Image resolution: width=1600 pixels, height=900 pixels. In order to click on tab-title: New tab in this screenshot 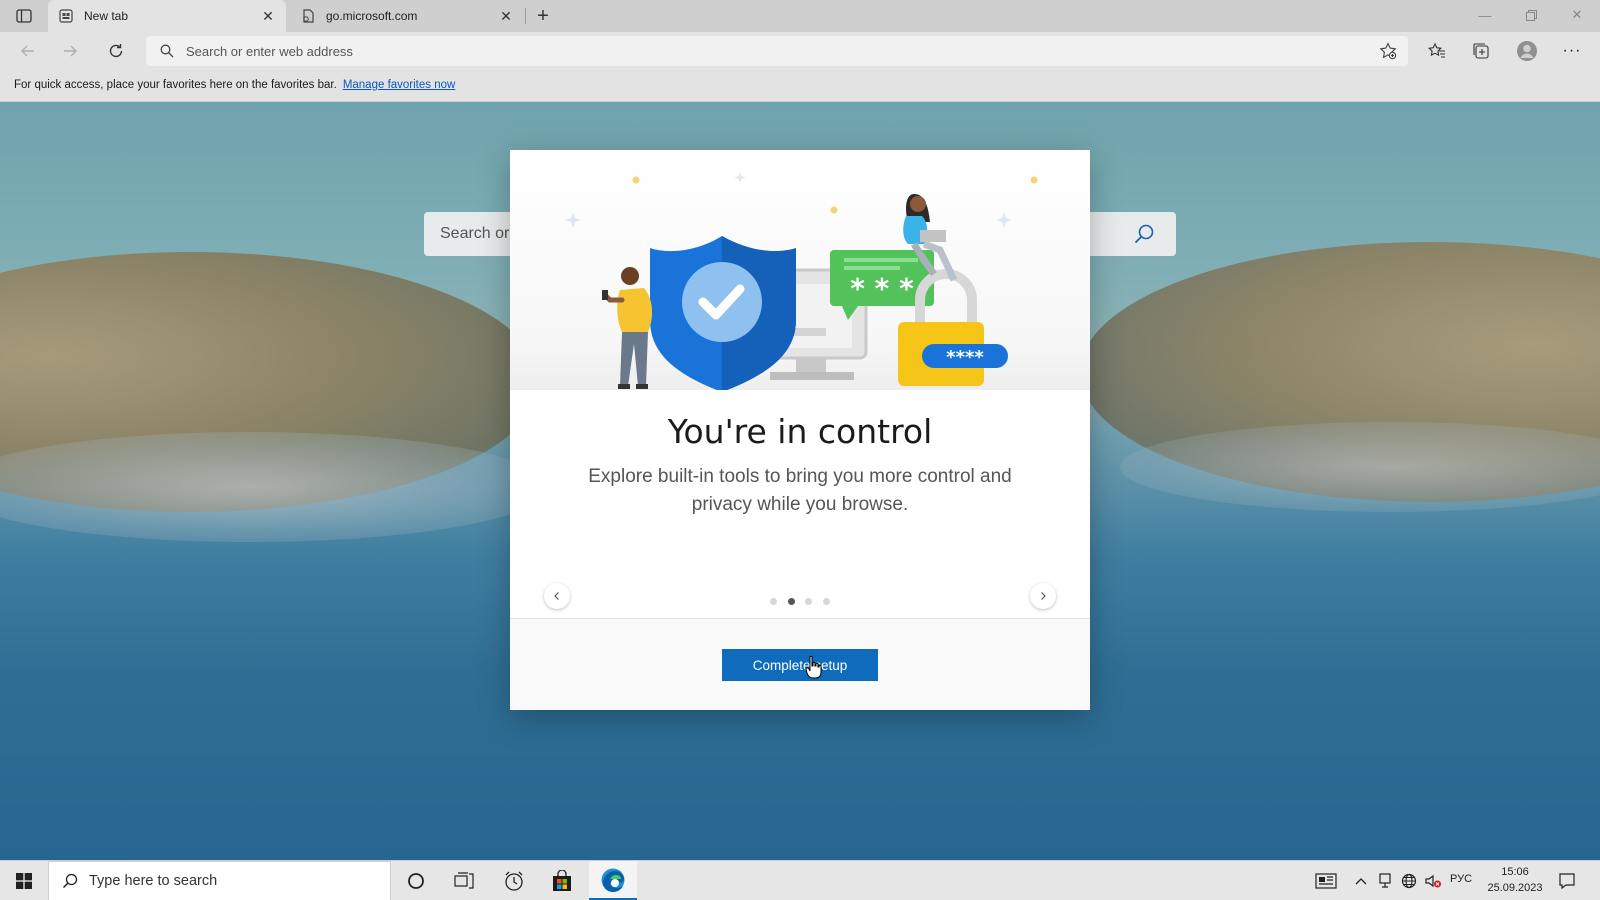, I will do `click(106, 16)`.